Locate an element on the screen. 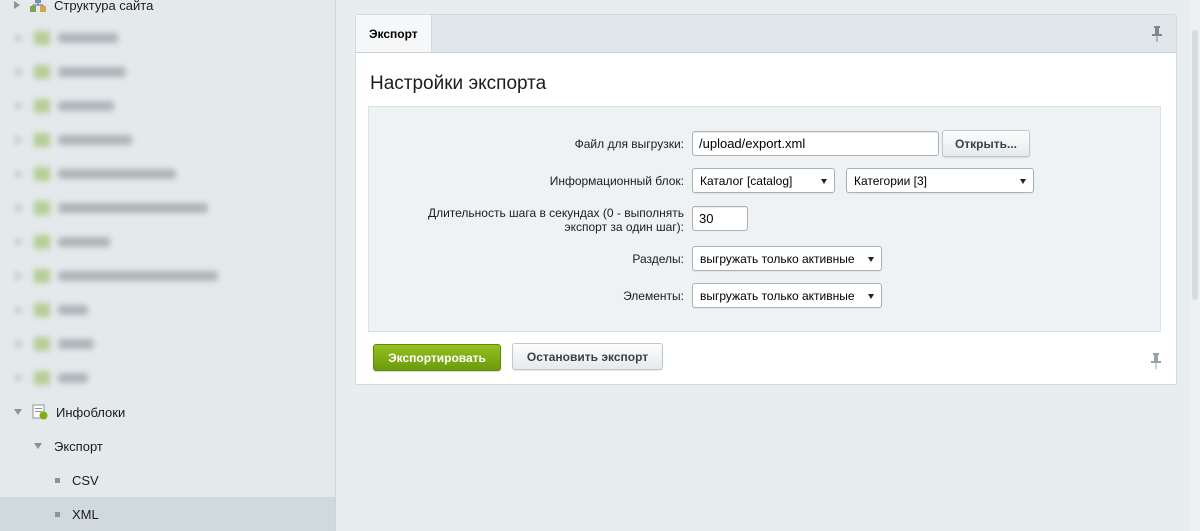 The width and height of the screenshot is (1200, 531). sidebar-item-label: CSV is located at coordinates (85, 480).